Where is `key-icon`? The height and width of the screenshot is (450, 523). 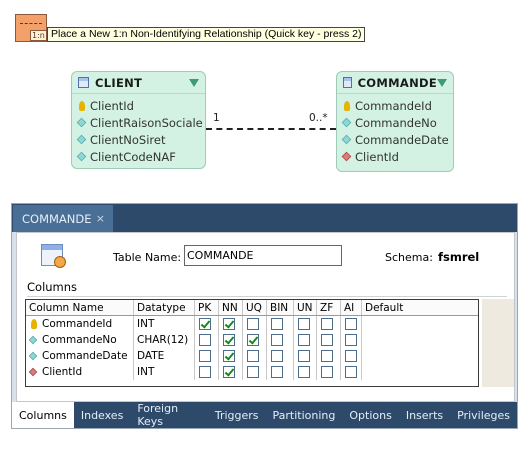 key-icon is located at coordinates (34, 324).